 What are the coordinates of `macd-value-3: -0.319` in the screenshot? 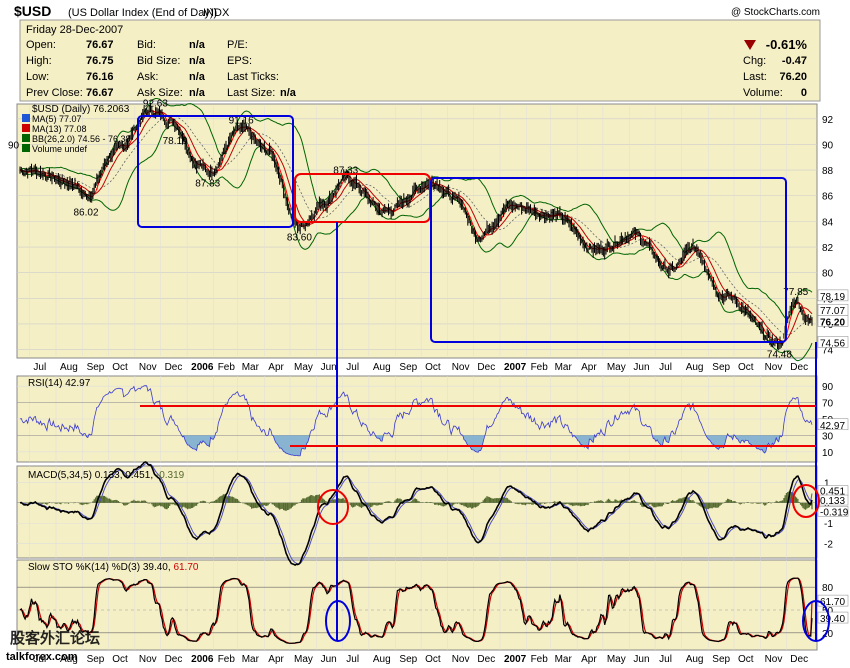 It's located at (170, 475).